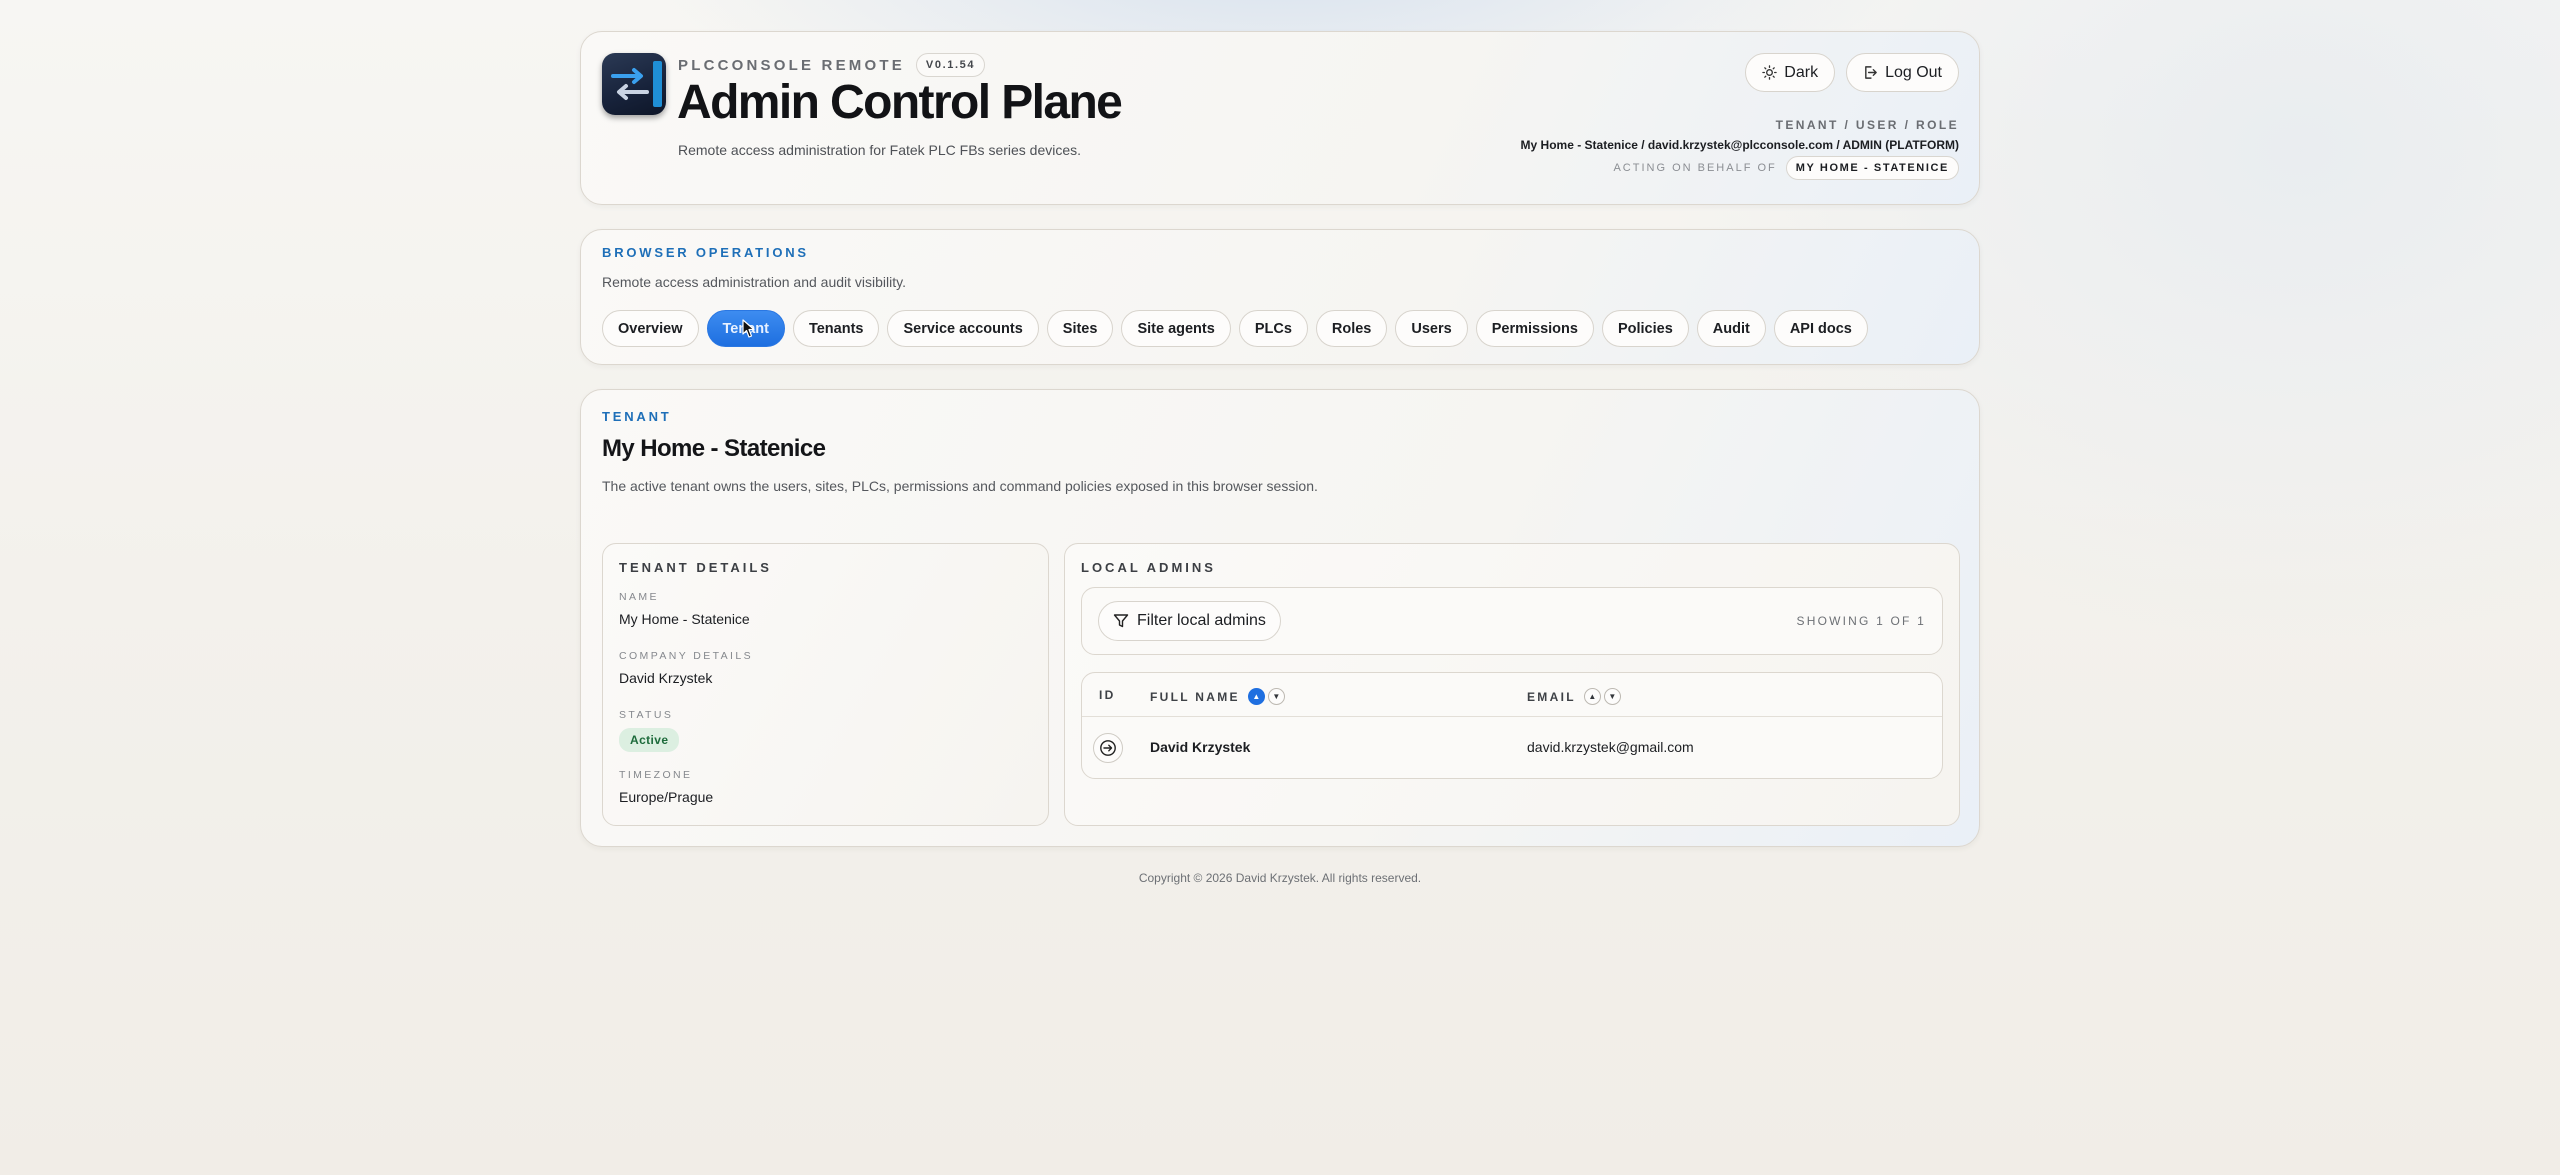 The width and height of the screenshot is (2560, 1175). Describe the element at coordinates (1602, 696) in the screenshot. I see `email-sort: ▲ ▼` at that location.